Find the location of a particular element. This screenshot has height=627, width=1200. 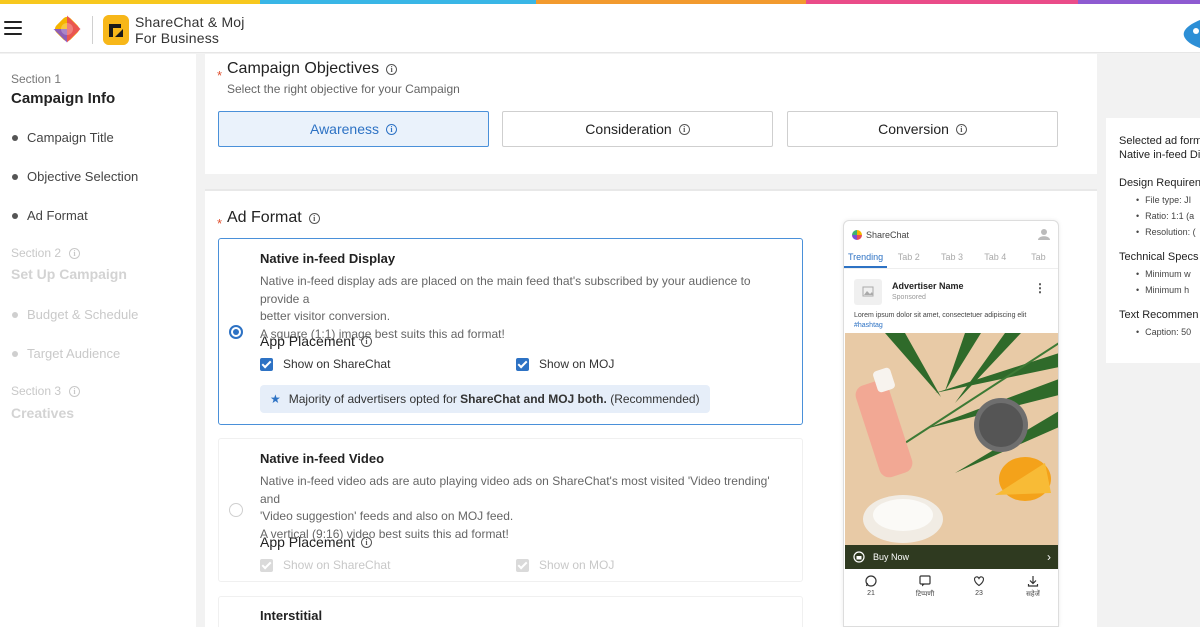

note-bold: ShareChat and MOJ both. is located at coordinates (533, 399).